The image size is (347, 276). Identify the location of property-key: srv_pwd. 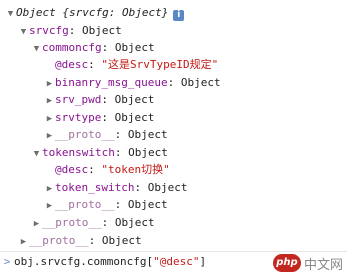
(78, 99).